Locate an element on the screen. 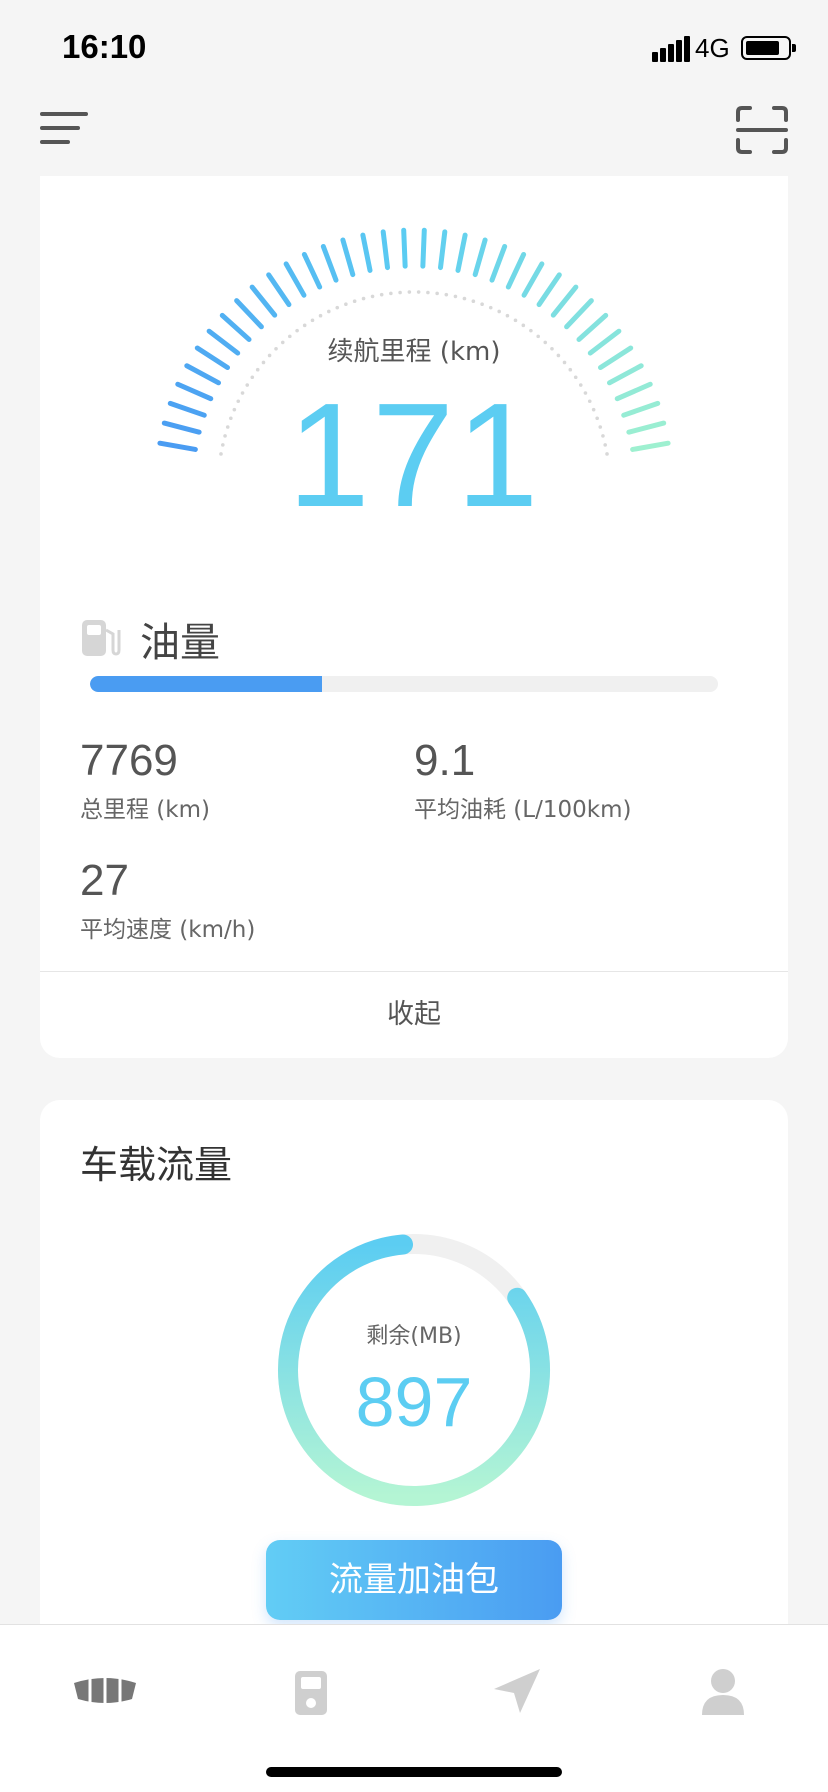  menu-icon is located at coordinates (65, 132).